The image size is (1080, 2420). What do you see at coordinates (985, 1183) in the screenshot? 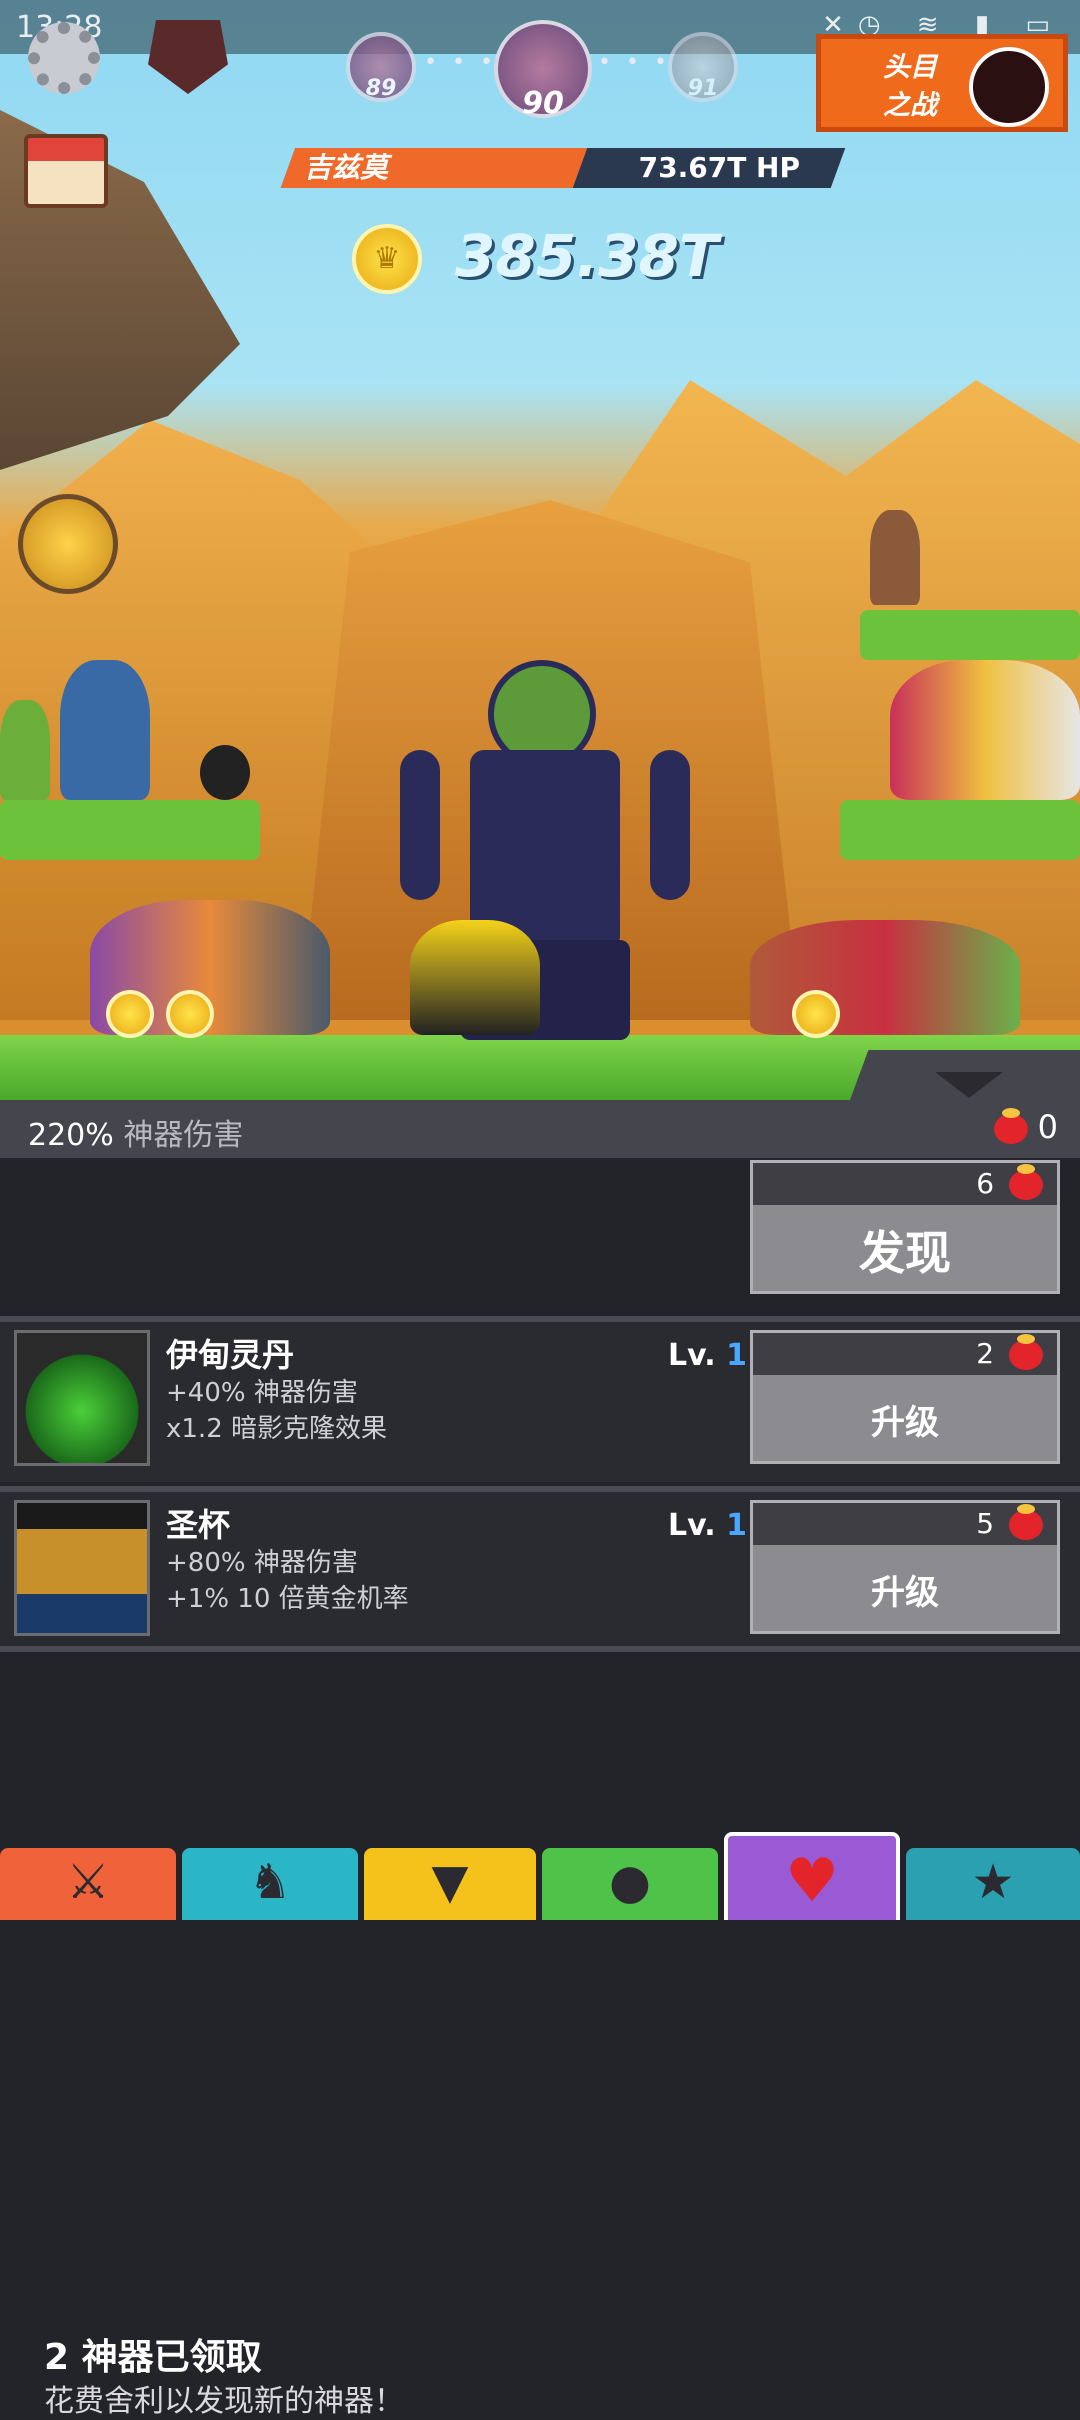
I see `discover-cost-value: 6` at bounding box center [985, 1183].